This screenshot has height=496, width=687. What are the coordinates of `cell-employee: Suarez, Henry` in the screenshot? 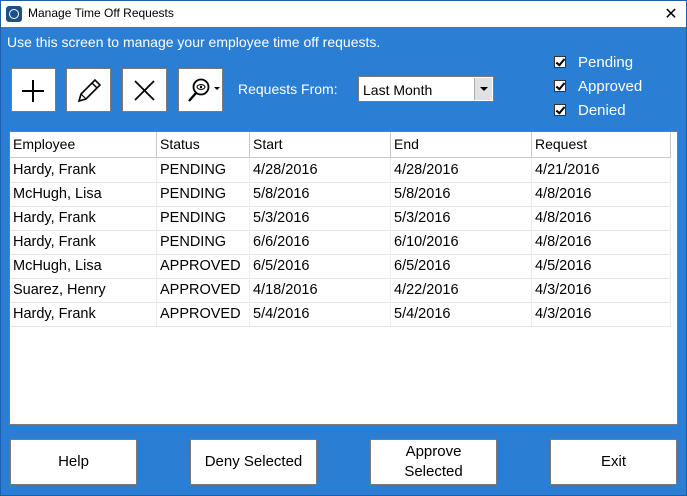 It's located at (83, 290).